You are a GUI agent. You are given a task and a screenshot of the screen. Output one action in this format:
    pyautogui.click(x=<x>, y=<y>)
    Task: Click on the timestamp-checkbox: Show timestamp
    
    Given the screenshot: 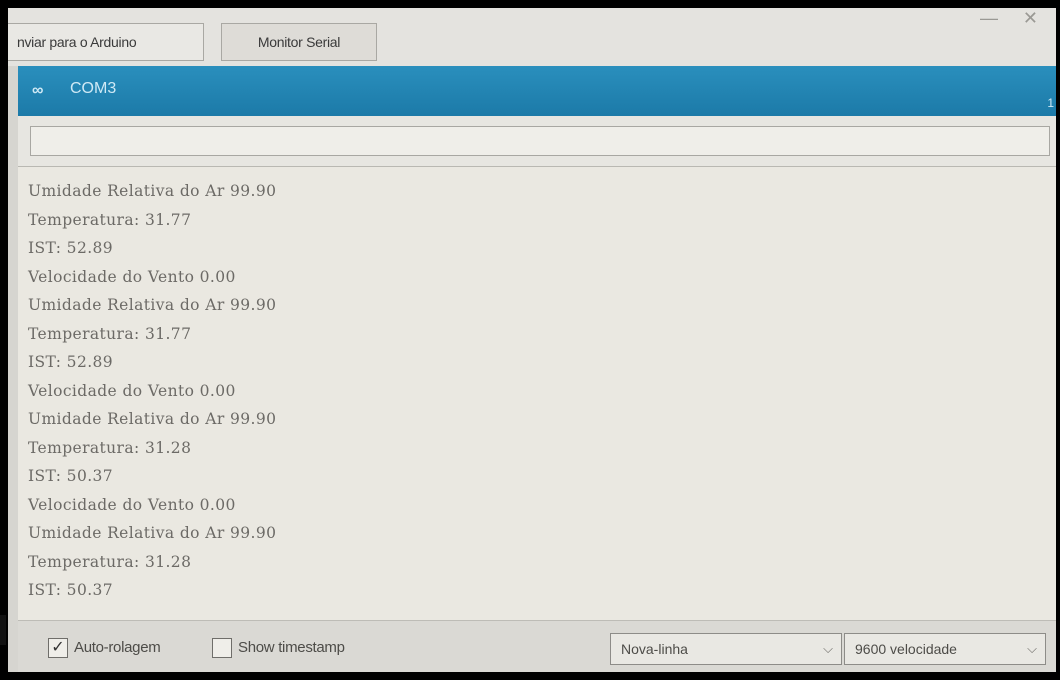 What is the action you would take?
    pyautogui.click(x=278, y=648)
    